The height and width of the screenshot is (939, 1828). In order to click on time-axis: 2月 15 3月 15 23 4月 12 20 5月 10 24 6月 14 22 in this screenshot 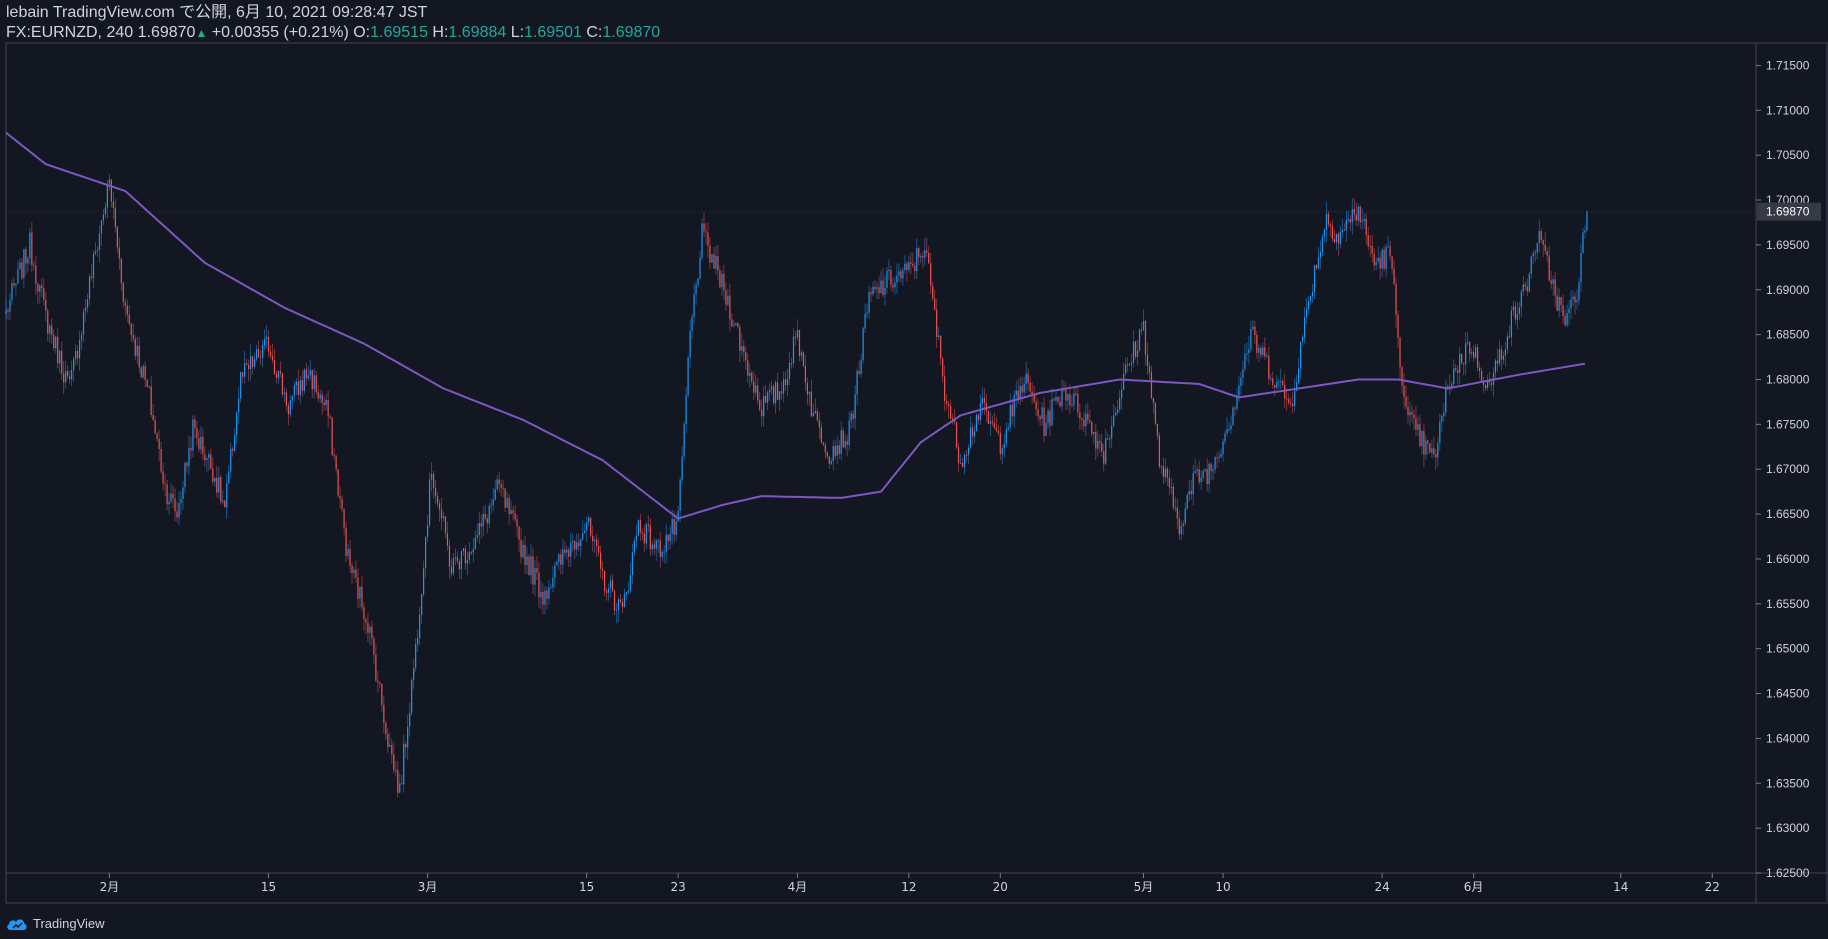, I will do `click(910, 883)`.